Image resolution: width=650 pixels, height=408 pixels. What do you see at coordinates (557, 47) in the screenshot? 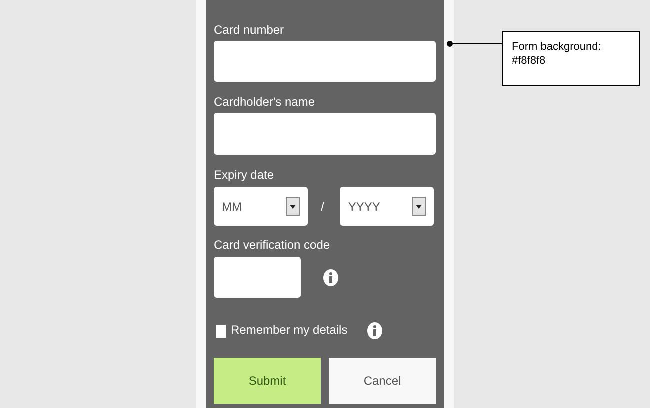
I see `annotation-text: Form background:` at bounding box center [557, 47].